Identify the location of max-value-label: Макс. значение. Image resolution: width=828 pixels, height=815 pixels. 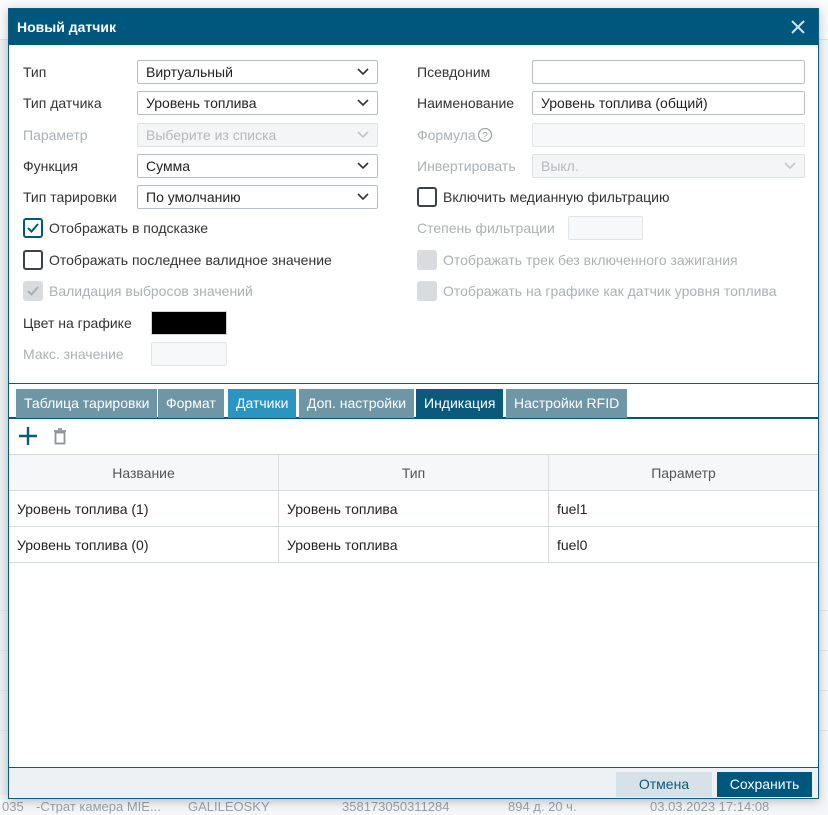
(73, 354).